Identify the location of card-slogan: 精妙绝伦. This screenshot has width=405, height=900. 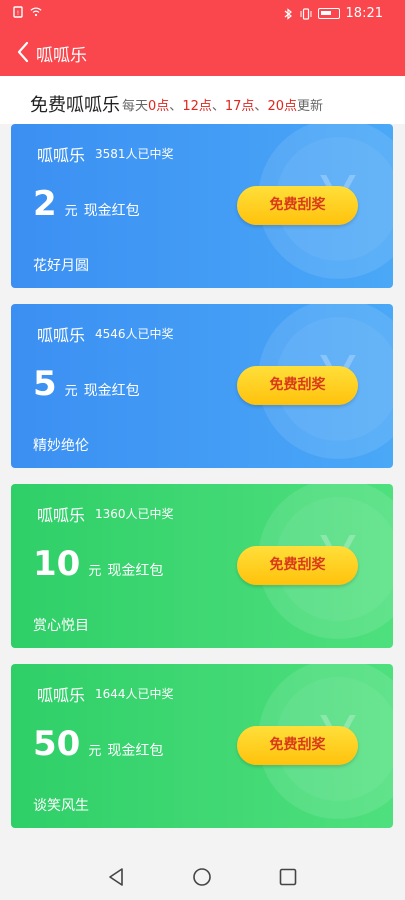
(61, 446).